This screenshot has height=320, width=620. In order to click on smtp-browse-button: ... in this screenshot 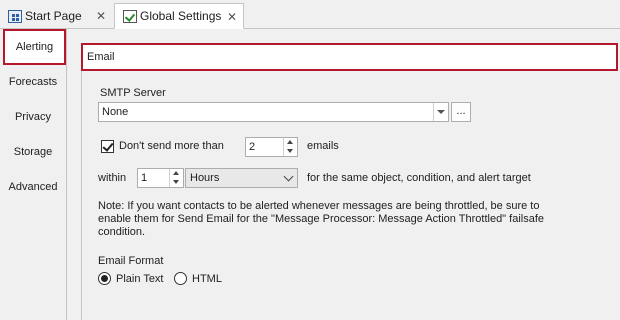, I will do `click(461, 112)`.